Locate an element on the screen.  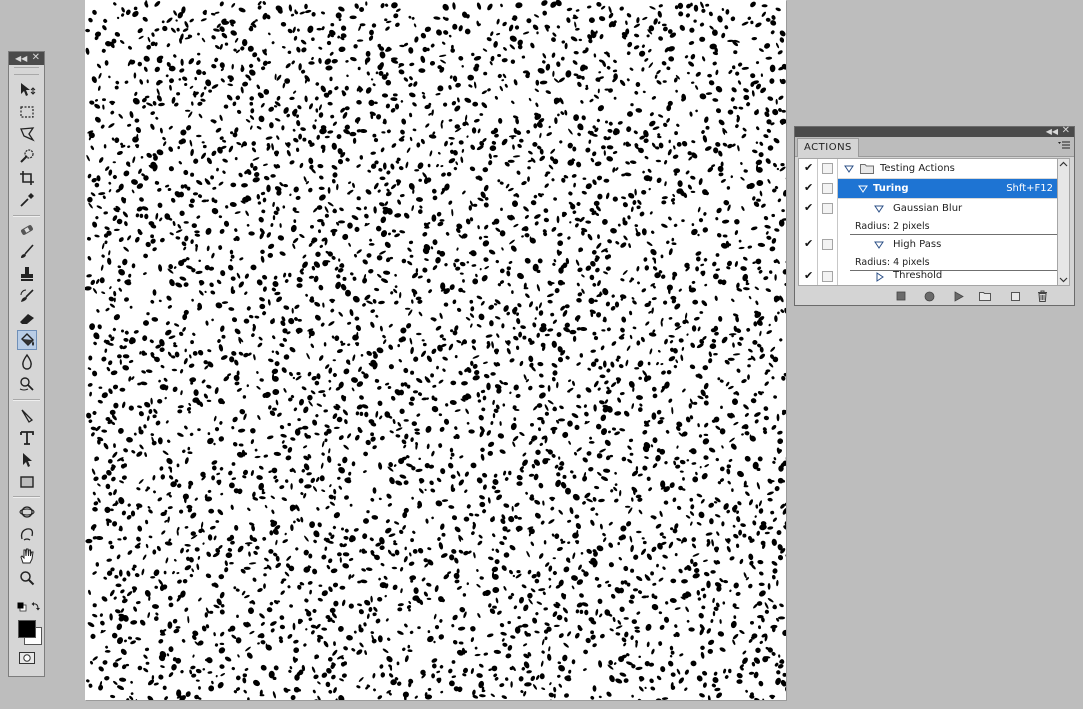
stop-button is located at coordinates (901, 296).